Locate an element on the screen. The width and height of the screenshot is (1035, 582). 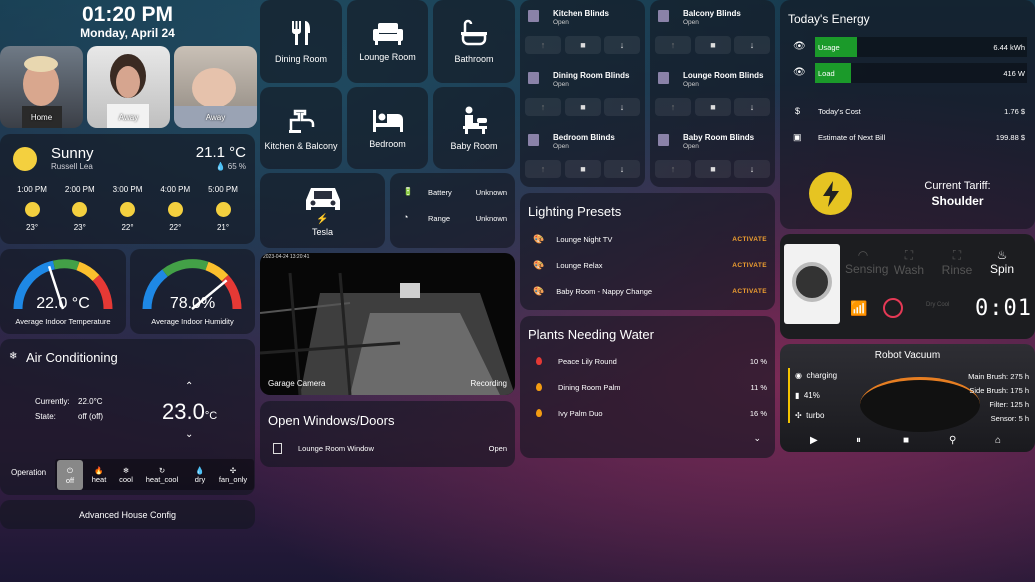
tesla-range-value: Unknown is located at coordinates (491, 218).